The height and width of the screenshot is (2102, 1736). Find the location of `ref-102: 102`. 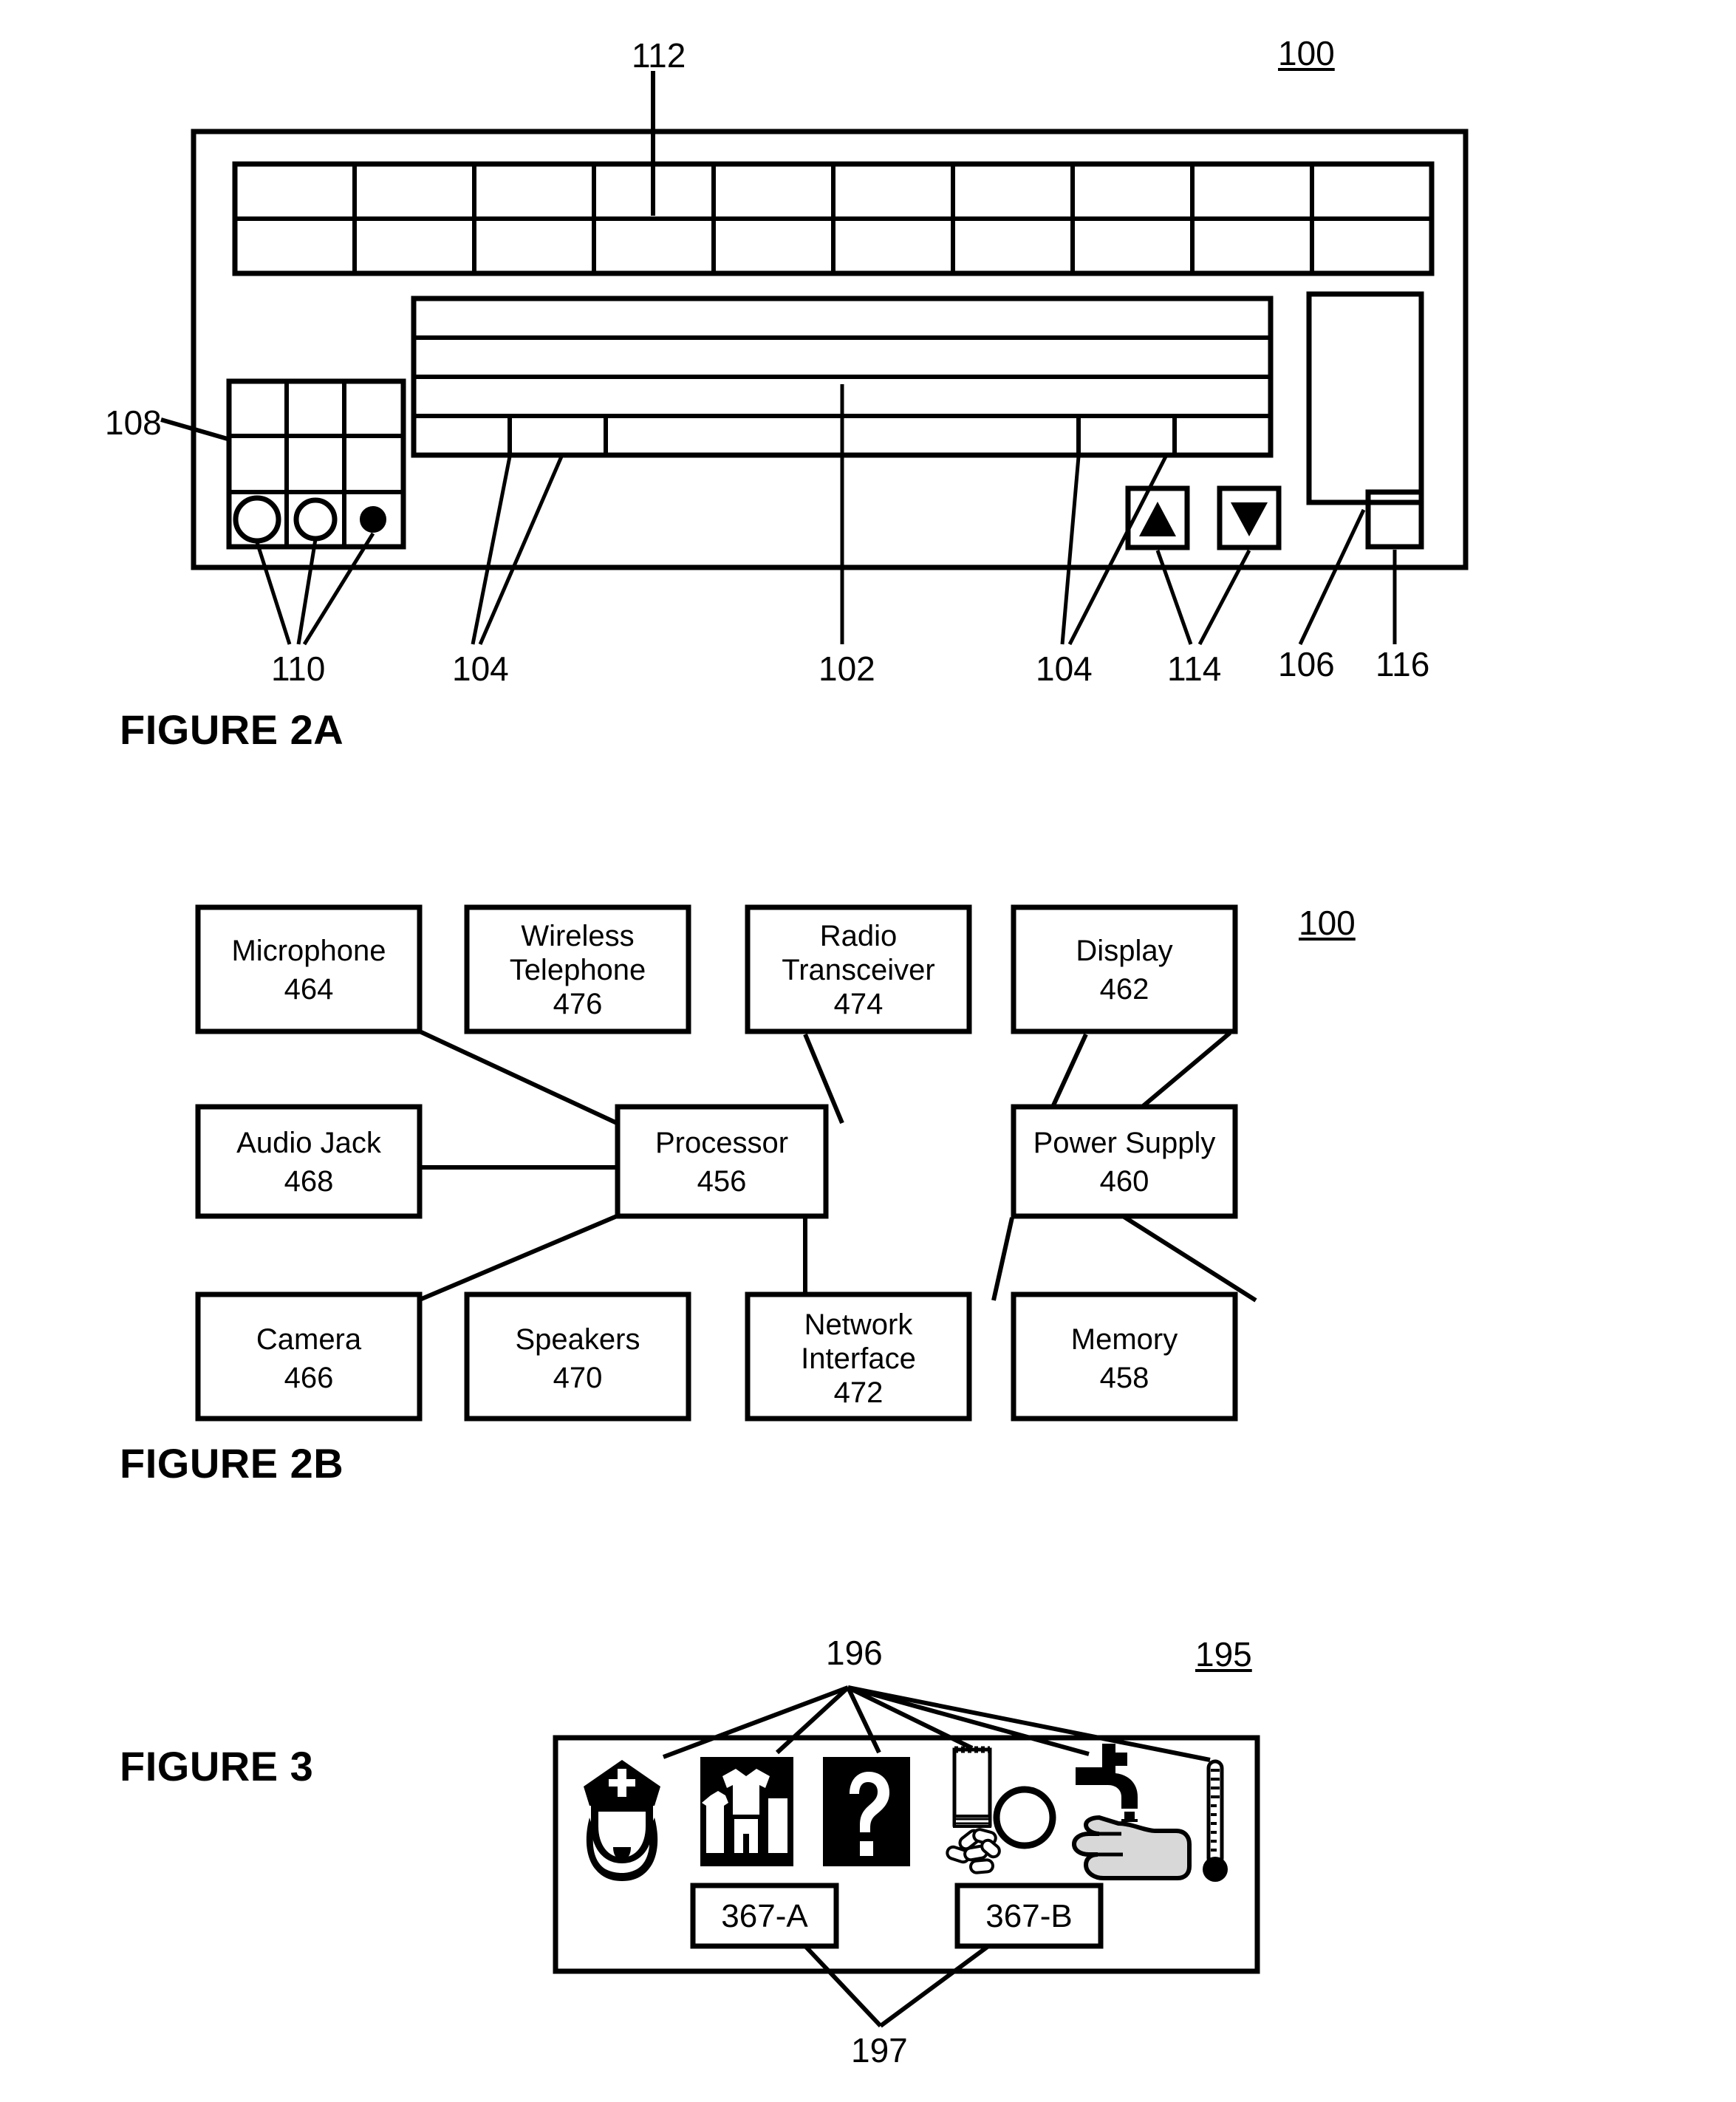

ref-102: 102 is located at coordinates (847, 668).